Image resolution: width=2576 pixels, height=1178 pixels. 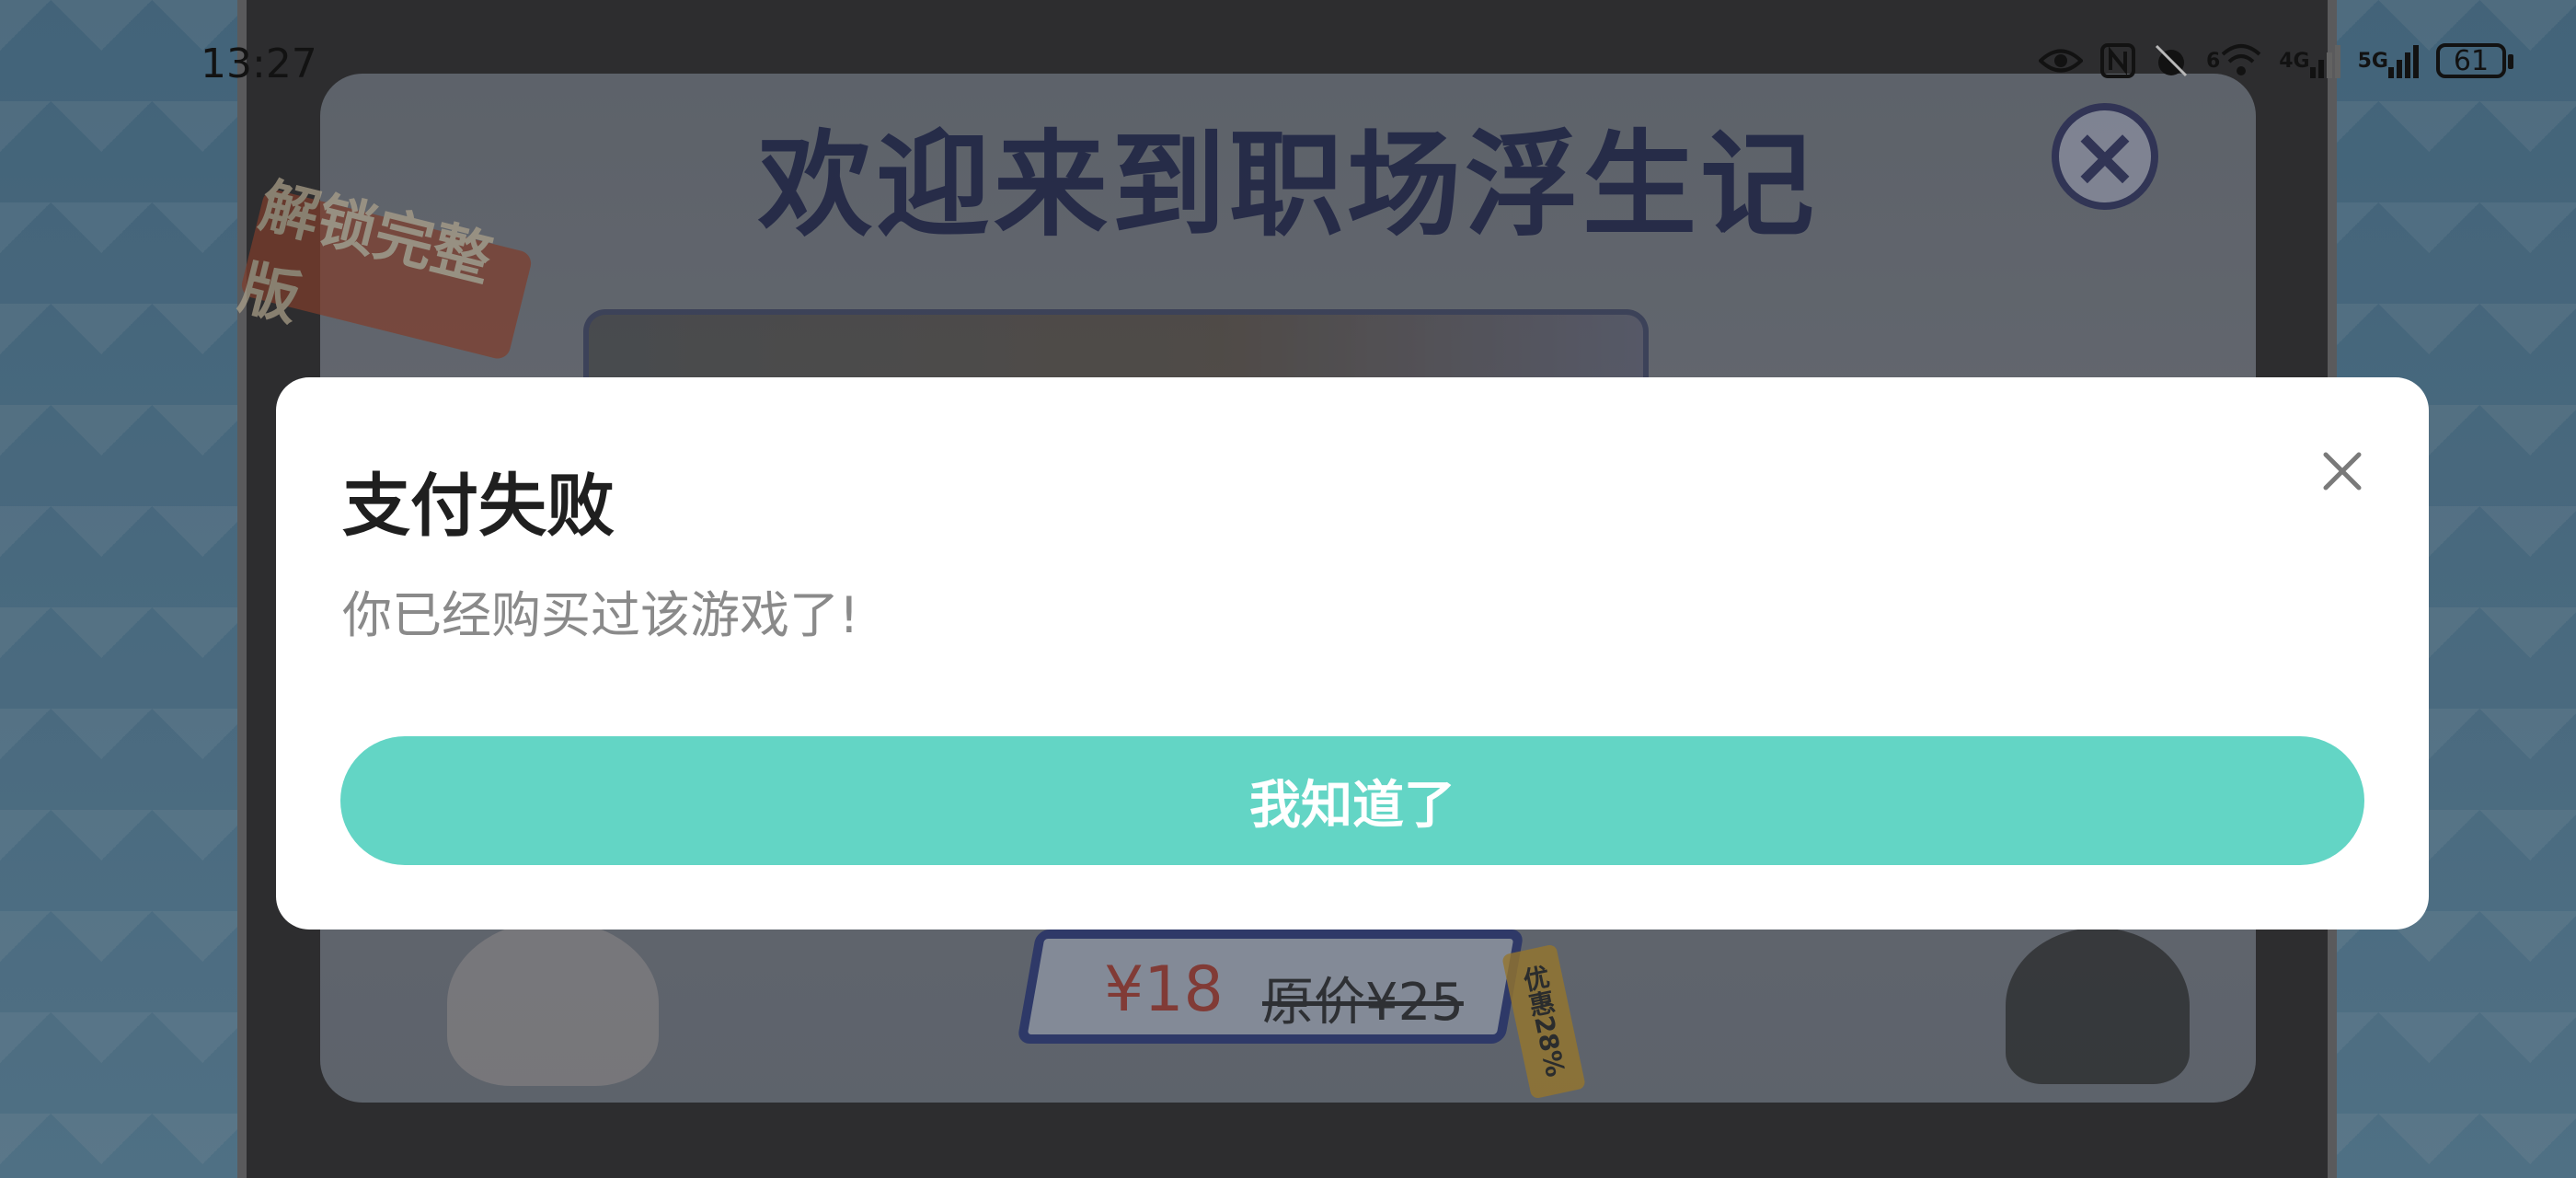 I want to click on dialog-message: 你已经购买过该游戏了!, so click(x=600, y=615).